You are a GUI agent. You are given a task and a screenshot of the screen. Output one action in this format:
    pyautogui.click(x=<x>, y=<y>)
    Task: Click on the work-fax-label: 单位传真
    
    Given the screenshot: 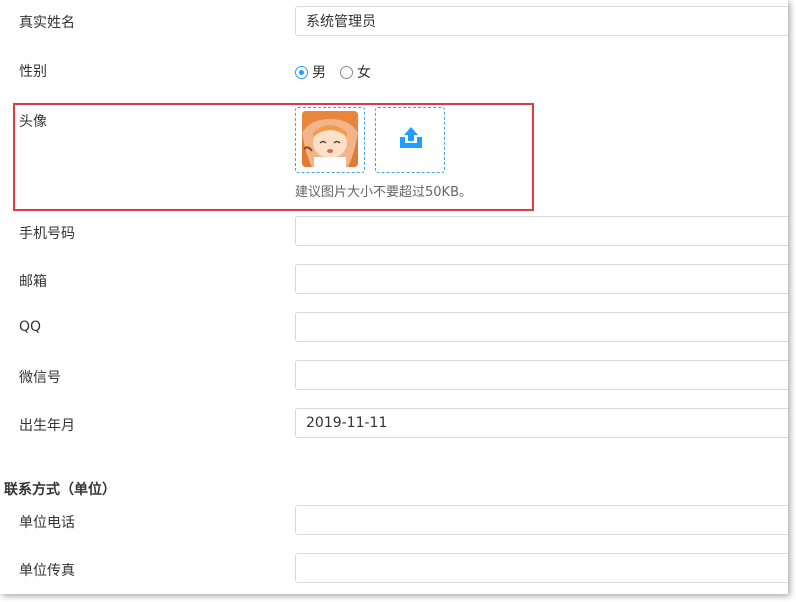 What is the action you would take?
    pyautogui.click(x=47, y=571)
    